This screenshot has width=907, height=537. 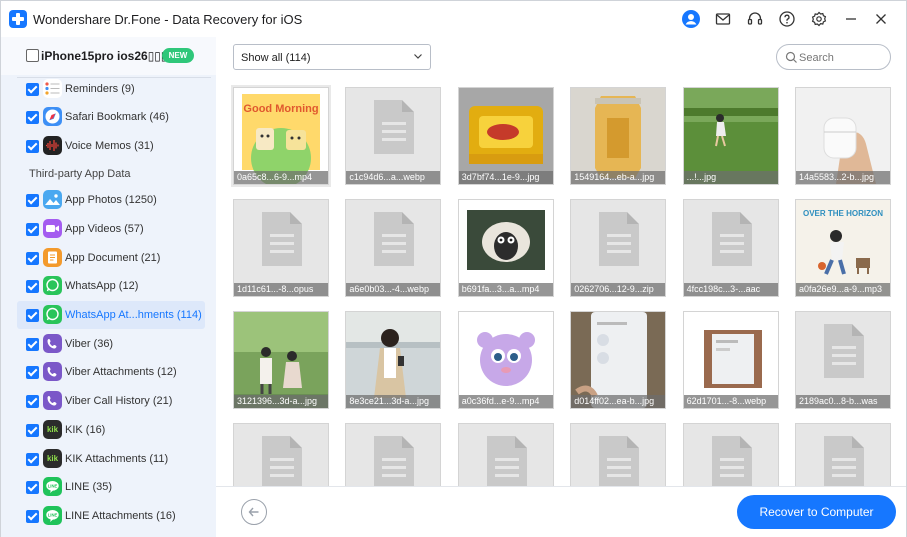 I want to click on filter-dropdown: Show all (114), so click(x=332, y=57).